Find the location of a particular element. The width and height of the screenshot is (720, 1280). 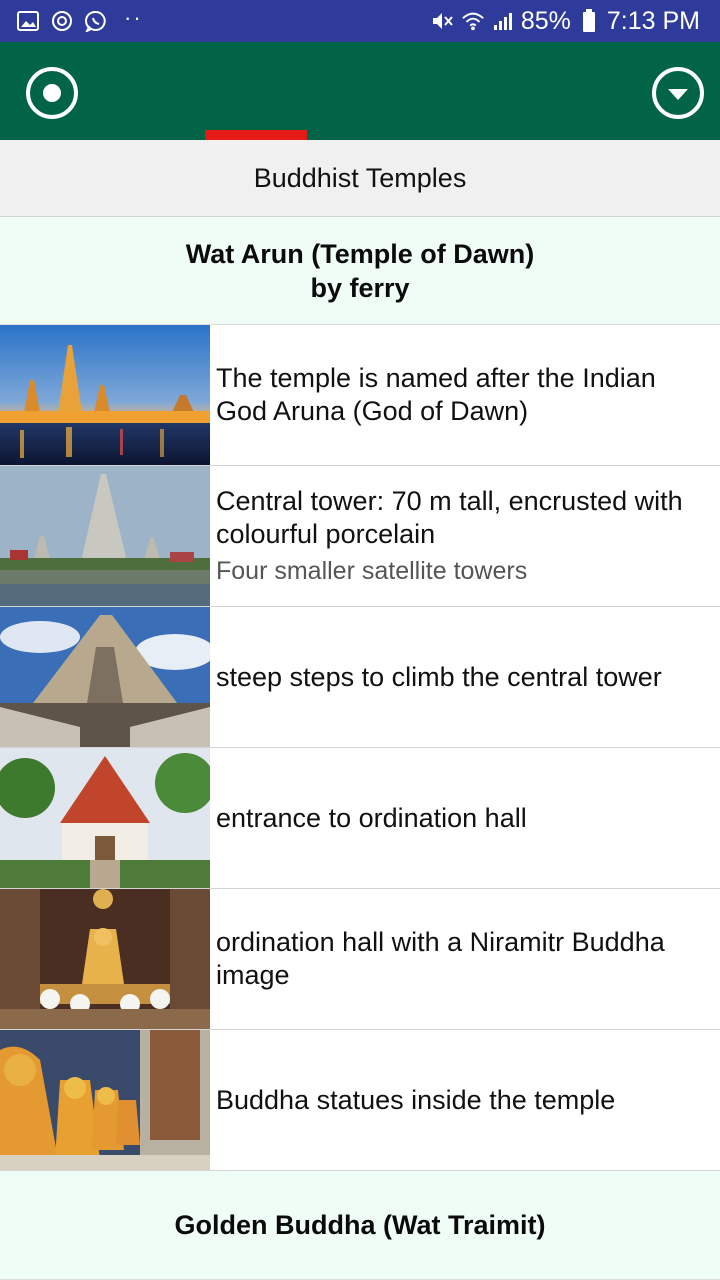

central-tower-photo is located at coordinates (105, 536).